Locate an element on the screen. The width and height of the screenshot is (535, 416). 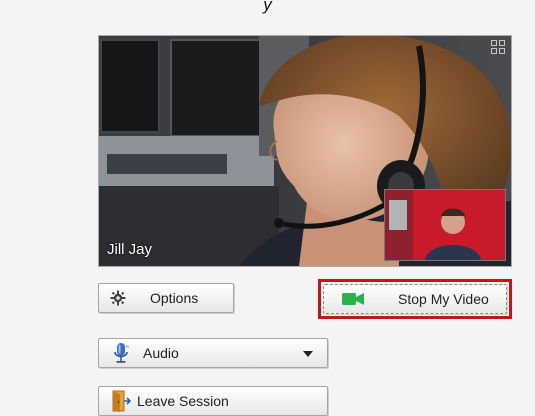
options-button: Options is located at coordinates (166, 298).